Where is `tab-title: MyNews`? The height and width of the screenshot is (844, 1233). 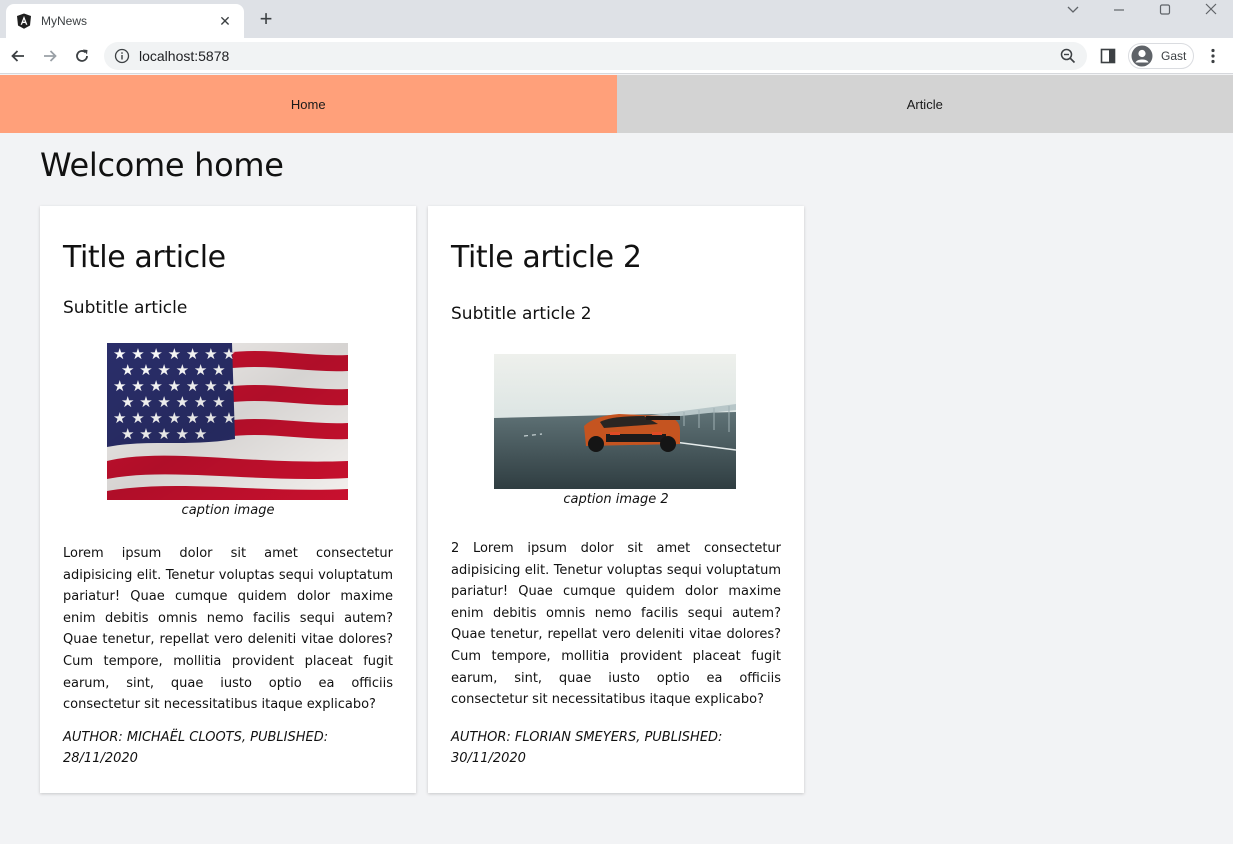 tab-title: MyNews is located at coordinates (64, 21).